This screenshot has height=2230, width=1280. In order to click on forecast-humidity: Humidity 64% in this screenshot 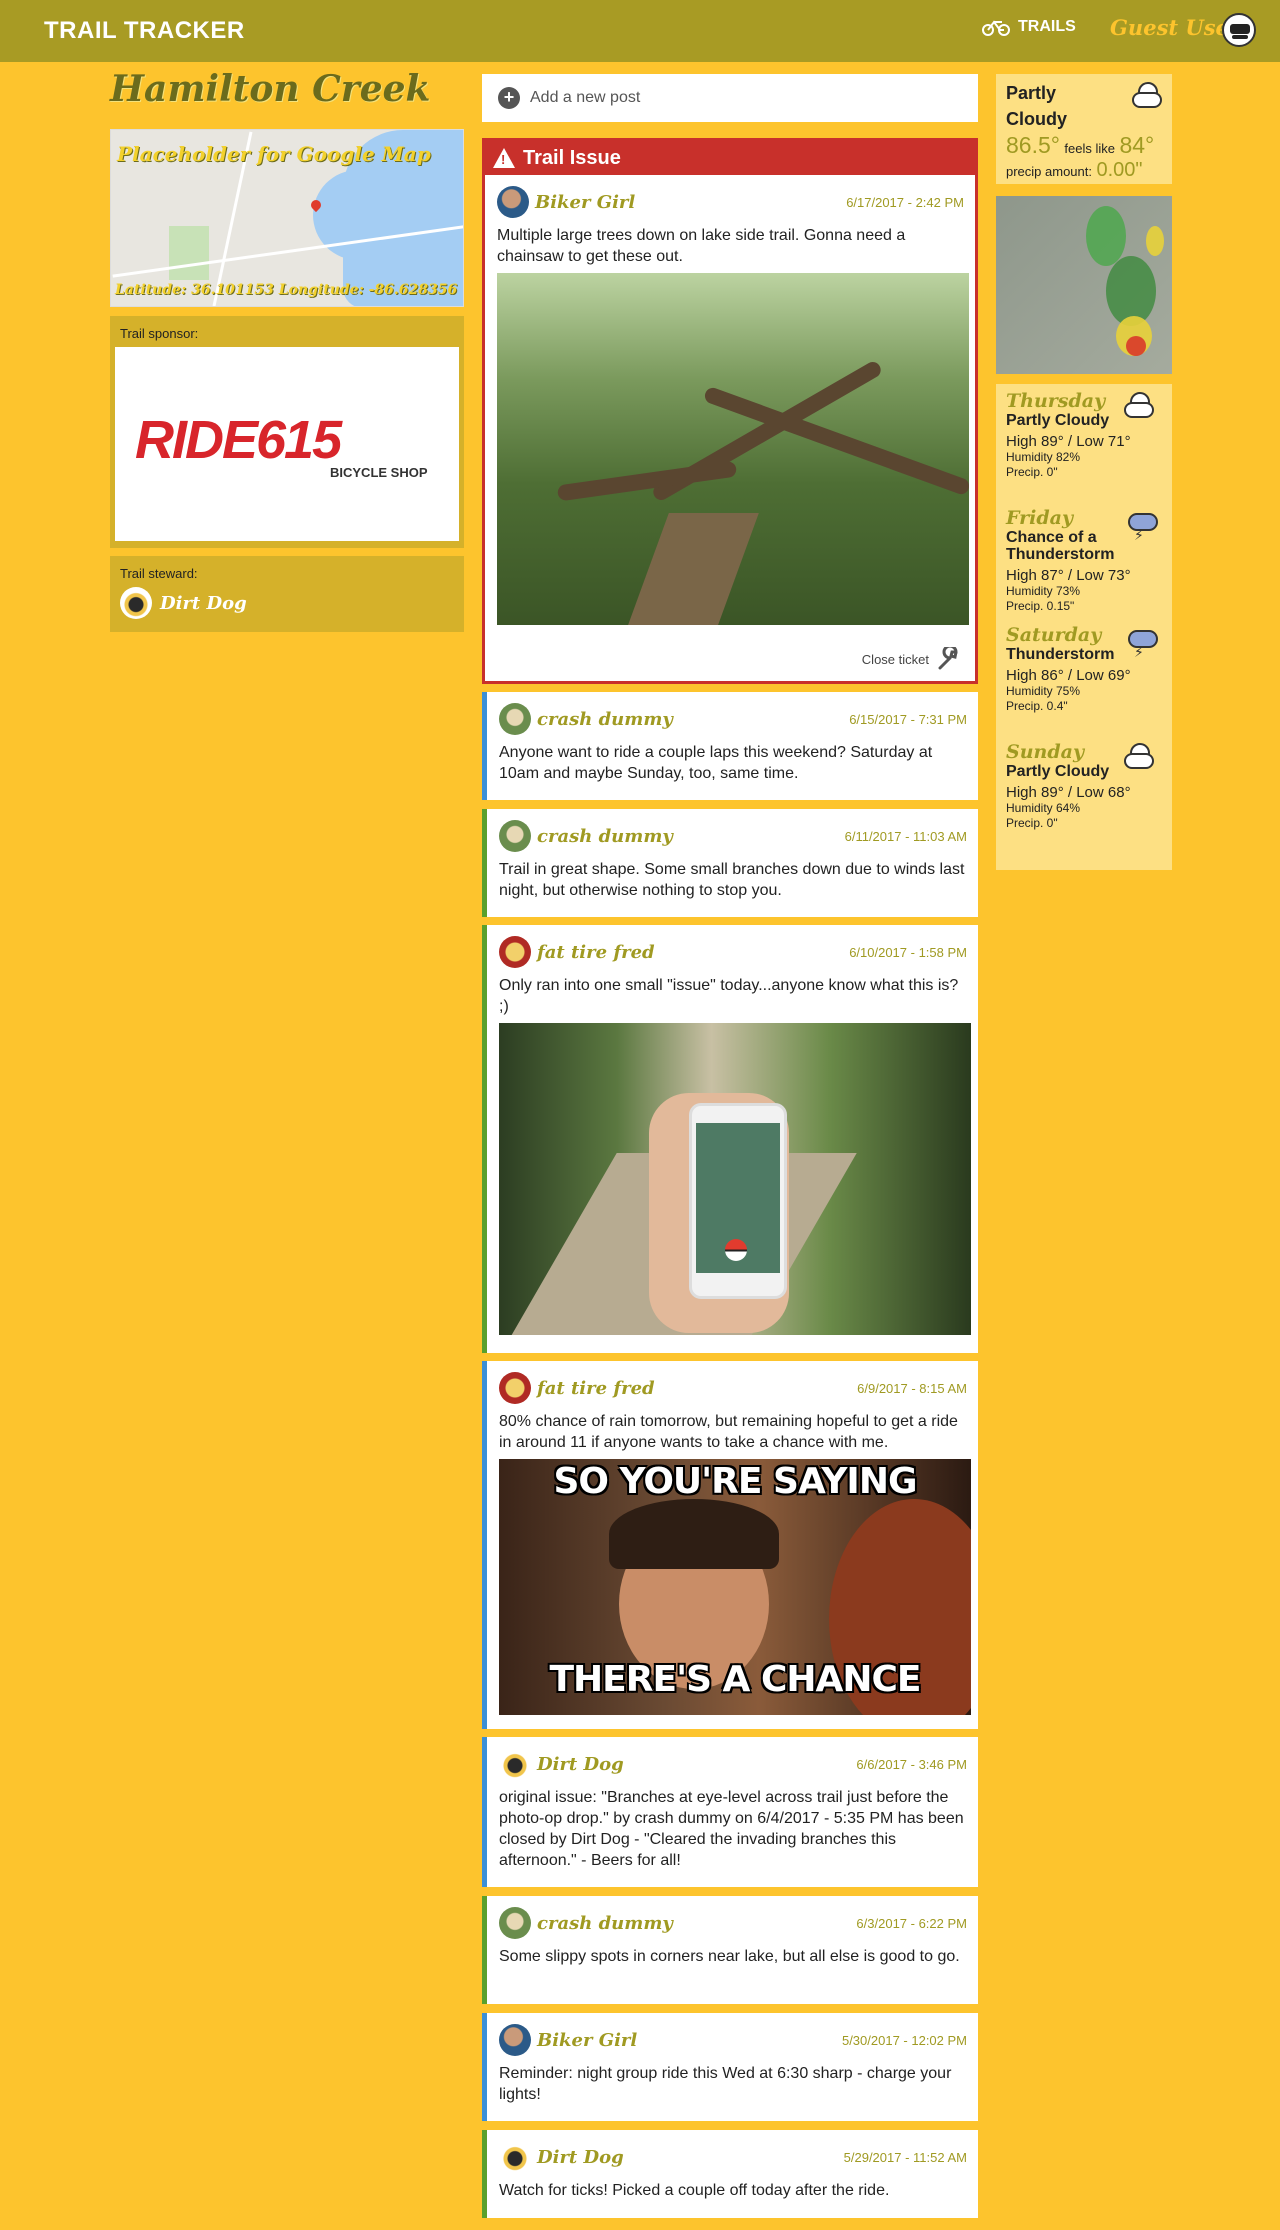, I will do `click(1043, 808)`.